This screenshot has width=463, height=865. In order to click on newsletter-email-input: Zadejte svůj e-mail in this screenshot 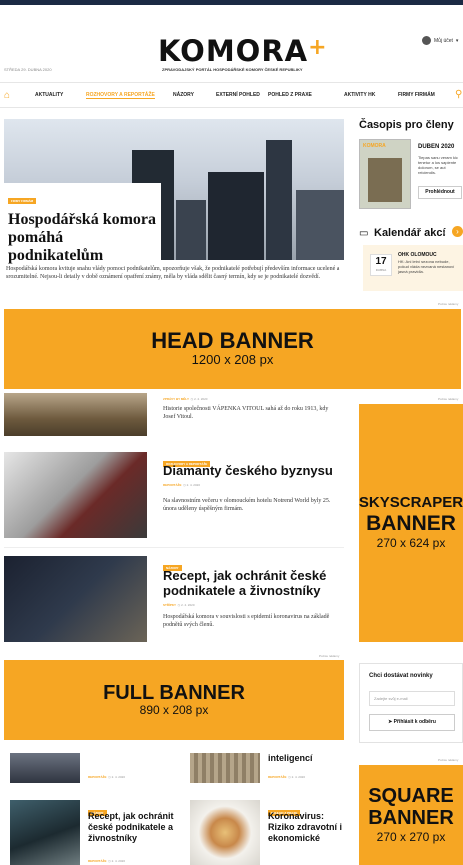, I will do `click(412, 698)`.